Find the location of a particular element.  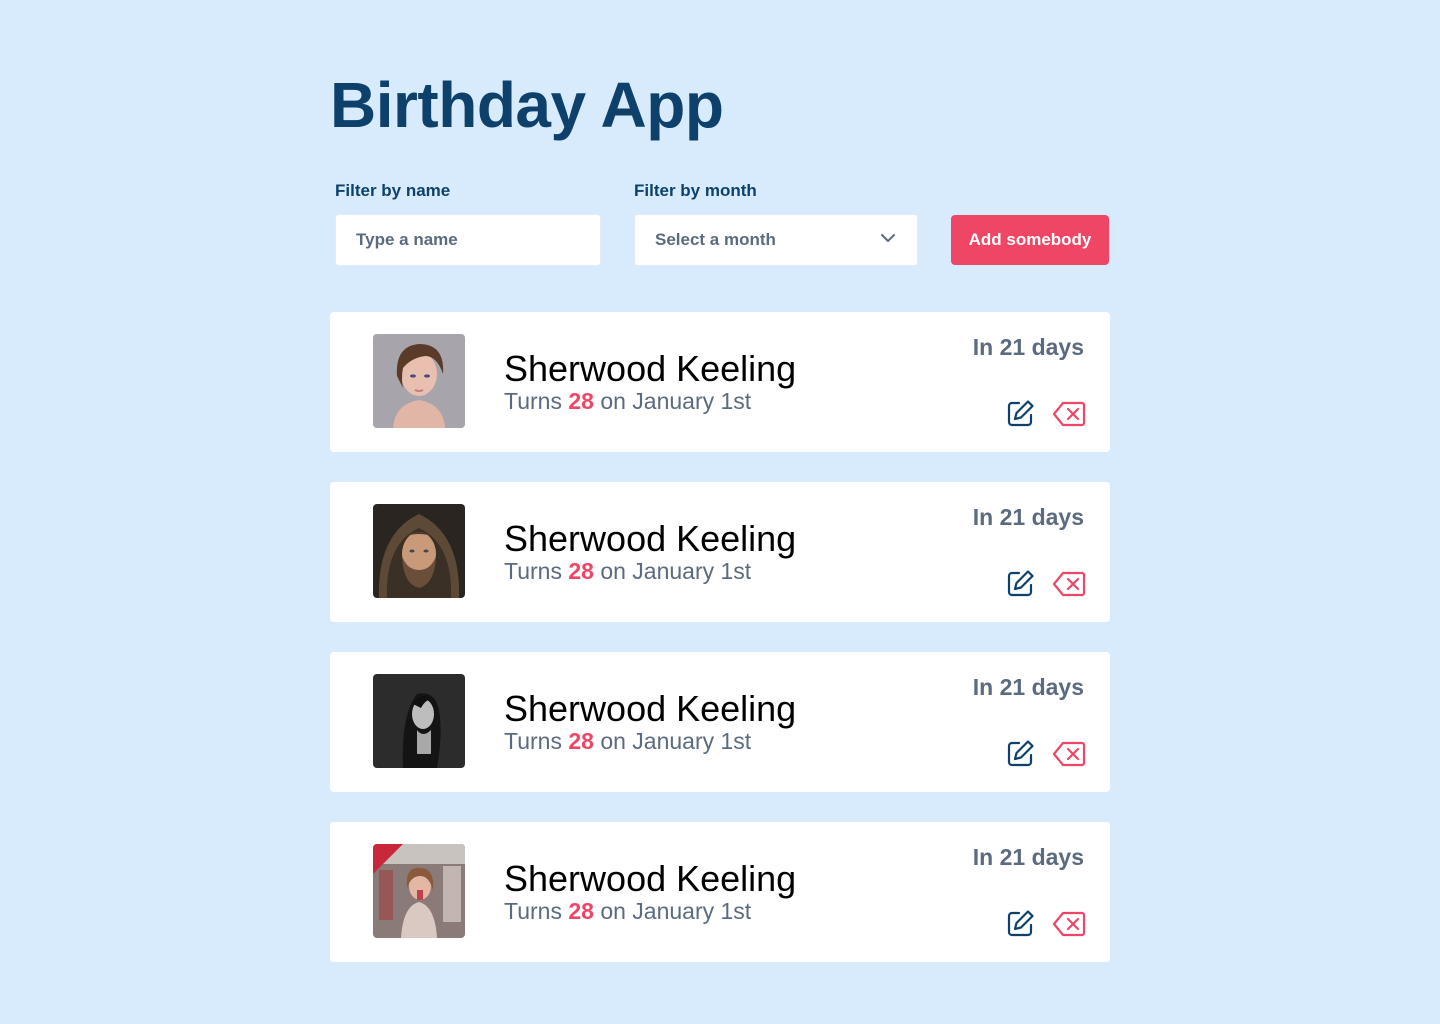

page-title: Birthday App is located at coordinates (527, 105).